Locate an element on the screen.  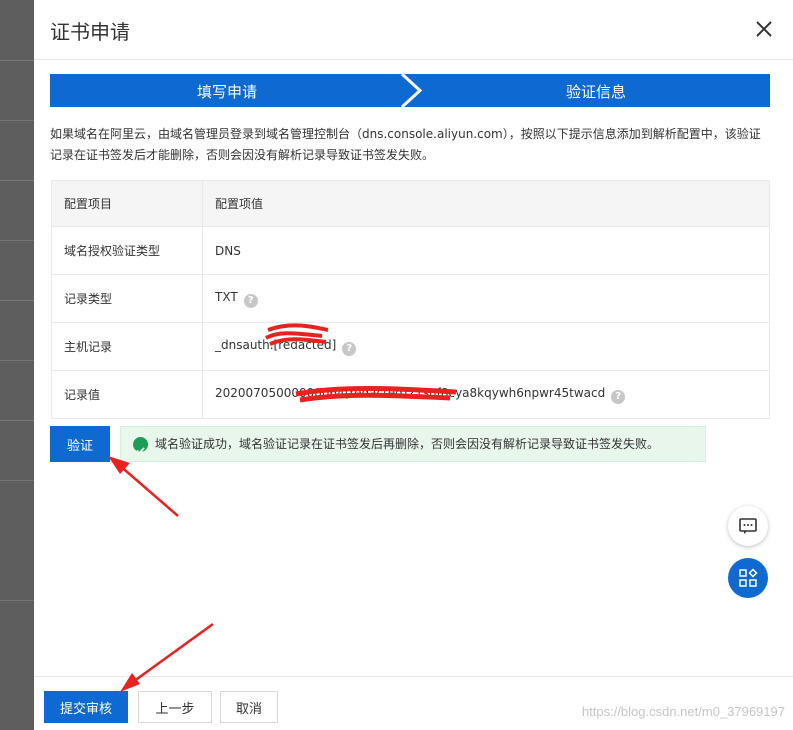
row-value-text: DNS is located at coordinates (228, 250).